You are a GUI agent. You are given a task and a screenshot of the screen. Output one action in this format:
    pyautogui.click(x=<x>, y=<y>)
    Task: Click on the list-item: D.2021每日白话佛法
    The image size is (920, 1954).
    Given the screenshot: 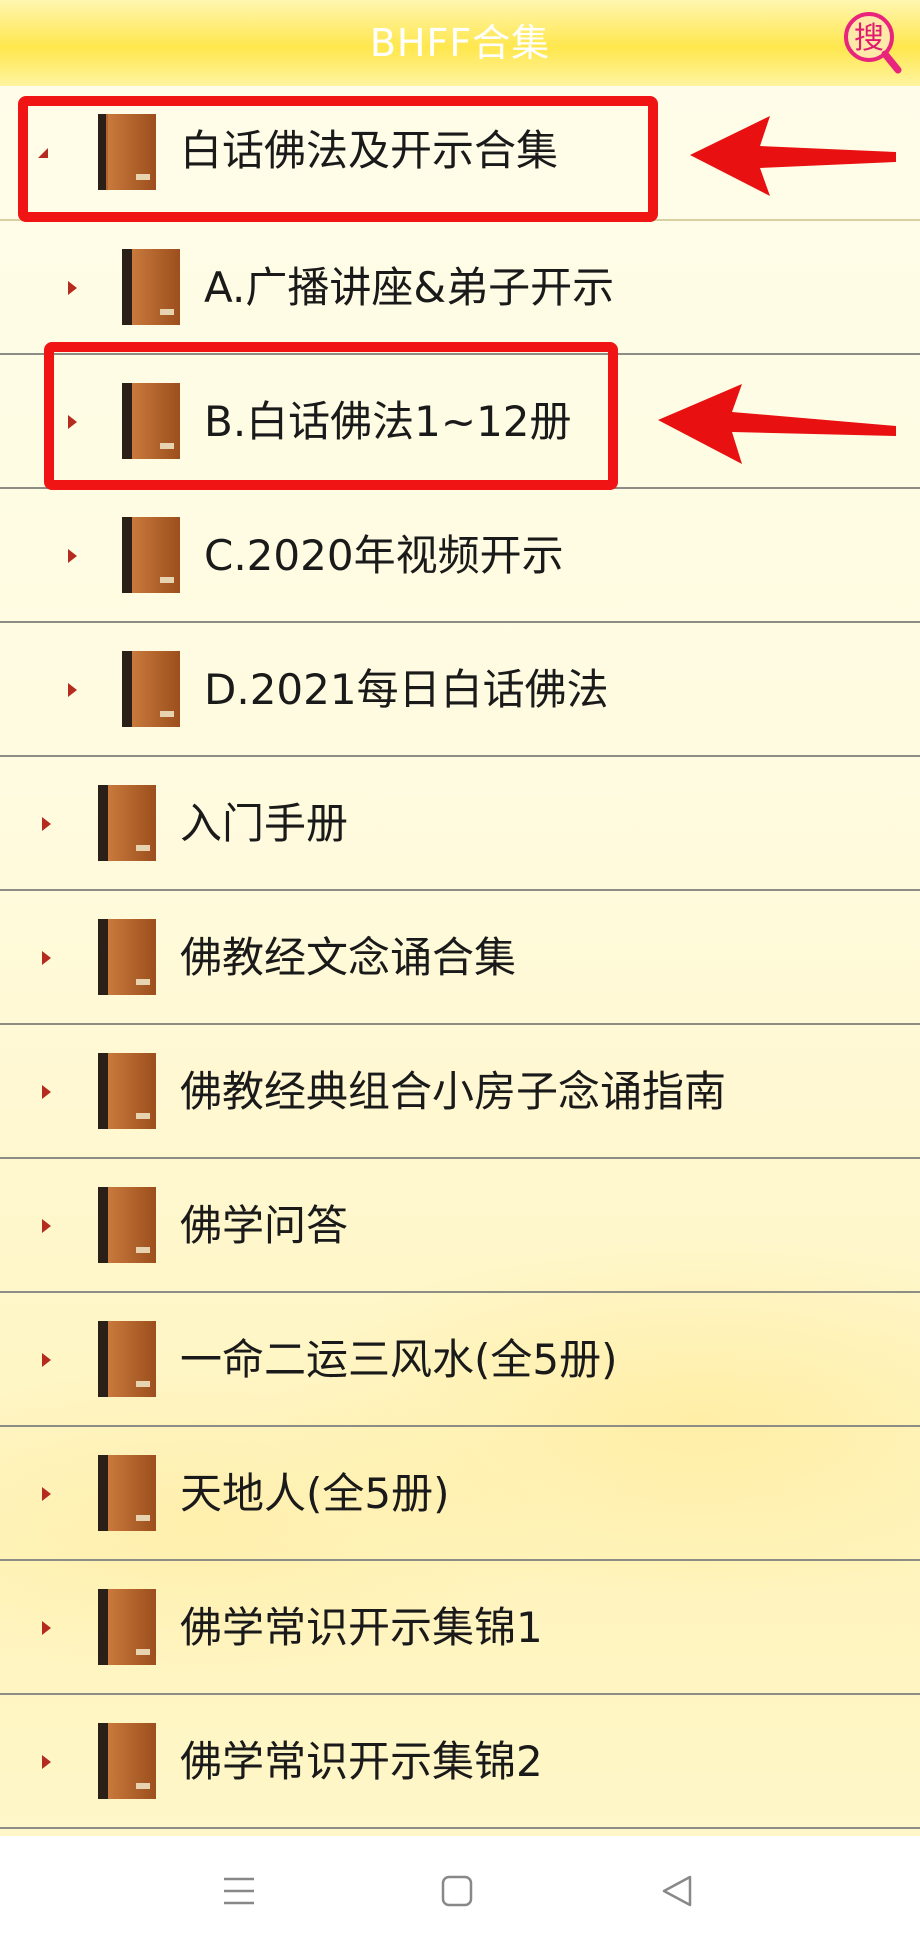 What is the action you would take?
    pyautogui.click(x=460, y=690)
    